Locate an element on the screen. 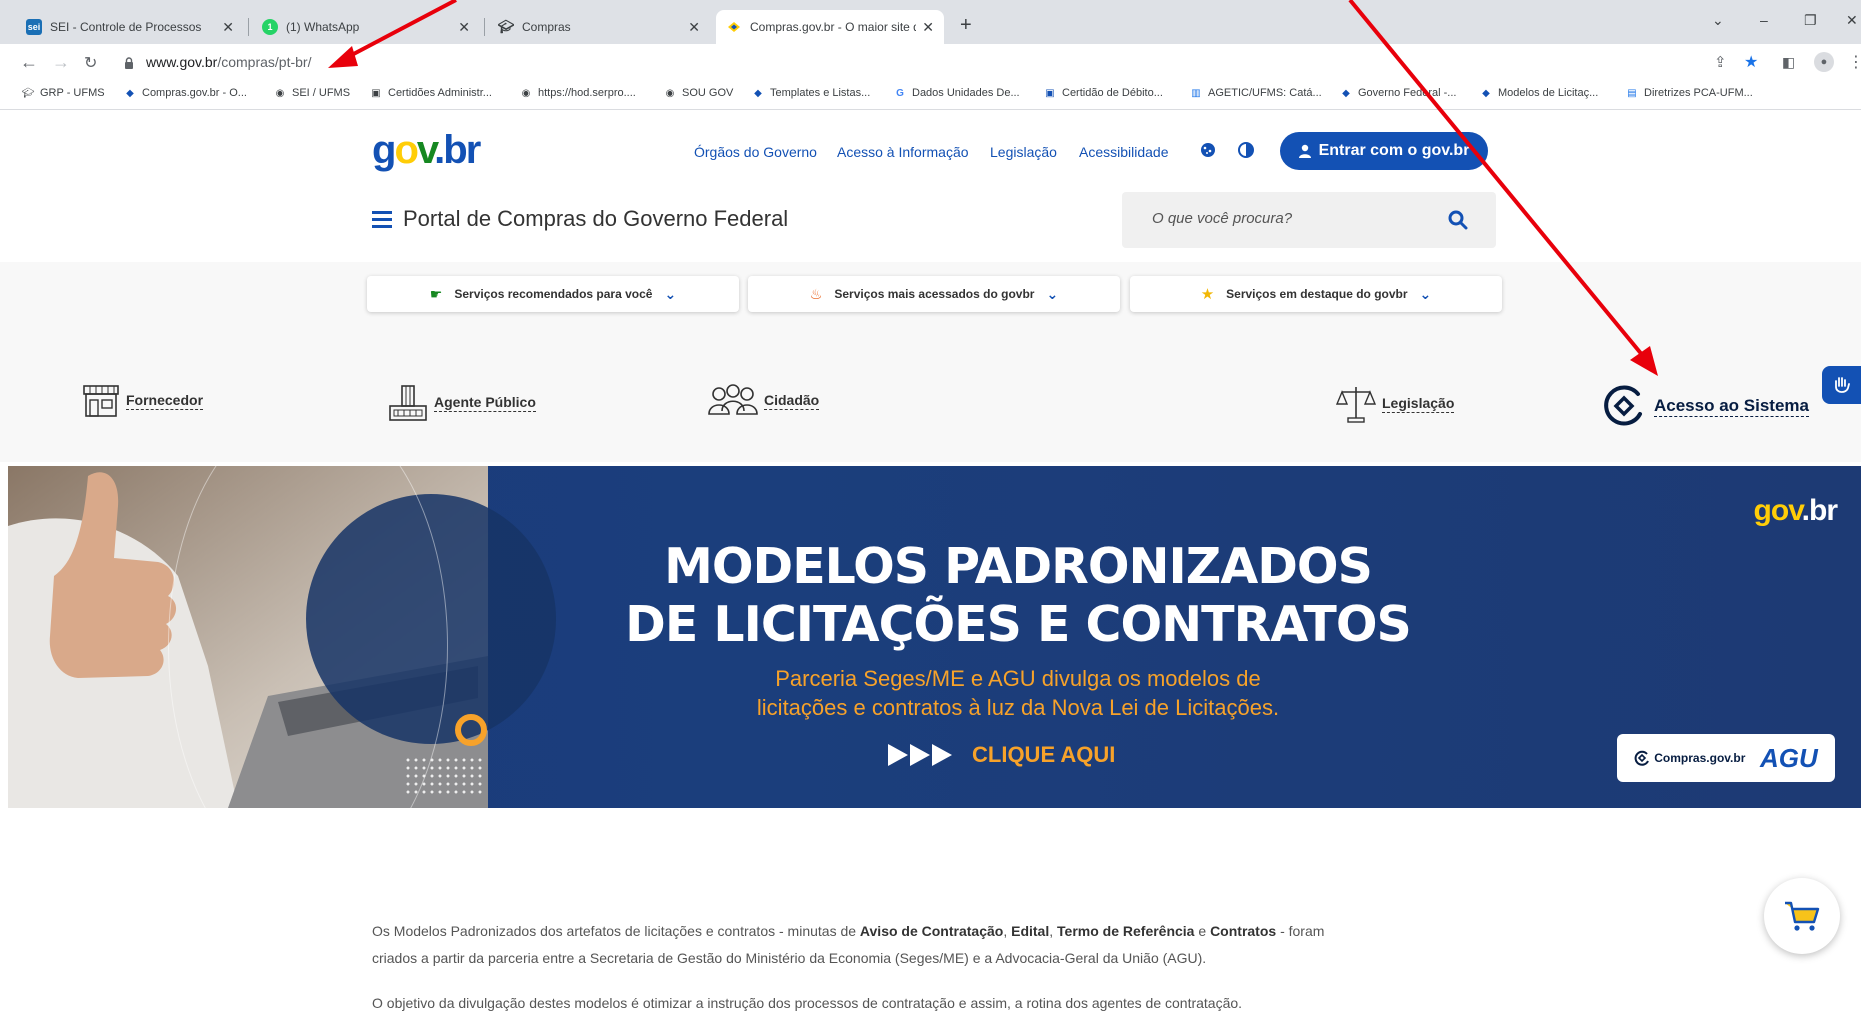  bookmark-item: 🎓︎ GRP - UFMS is located at coordinates (63, 93).